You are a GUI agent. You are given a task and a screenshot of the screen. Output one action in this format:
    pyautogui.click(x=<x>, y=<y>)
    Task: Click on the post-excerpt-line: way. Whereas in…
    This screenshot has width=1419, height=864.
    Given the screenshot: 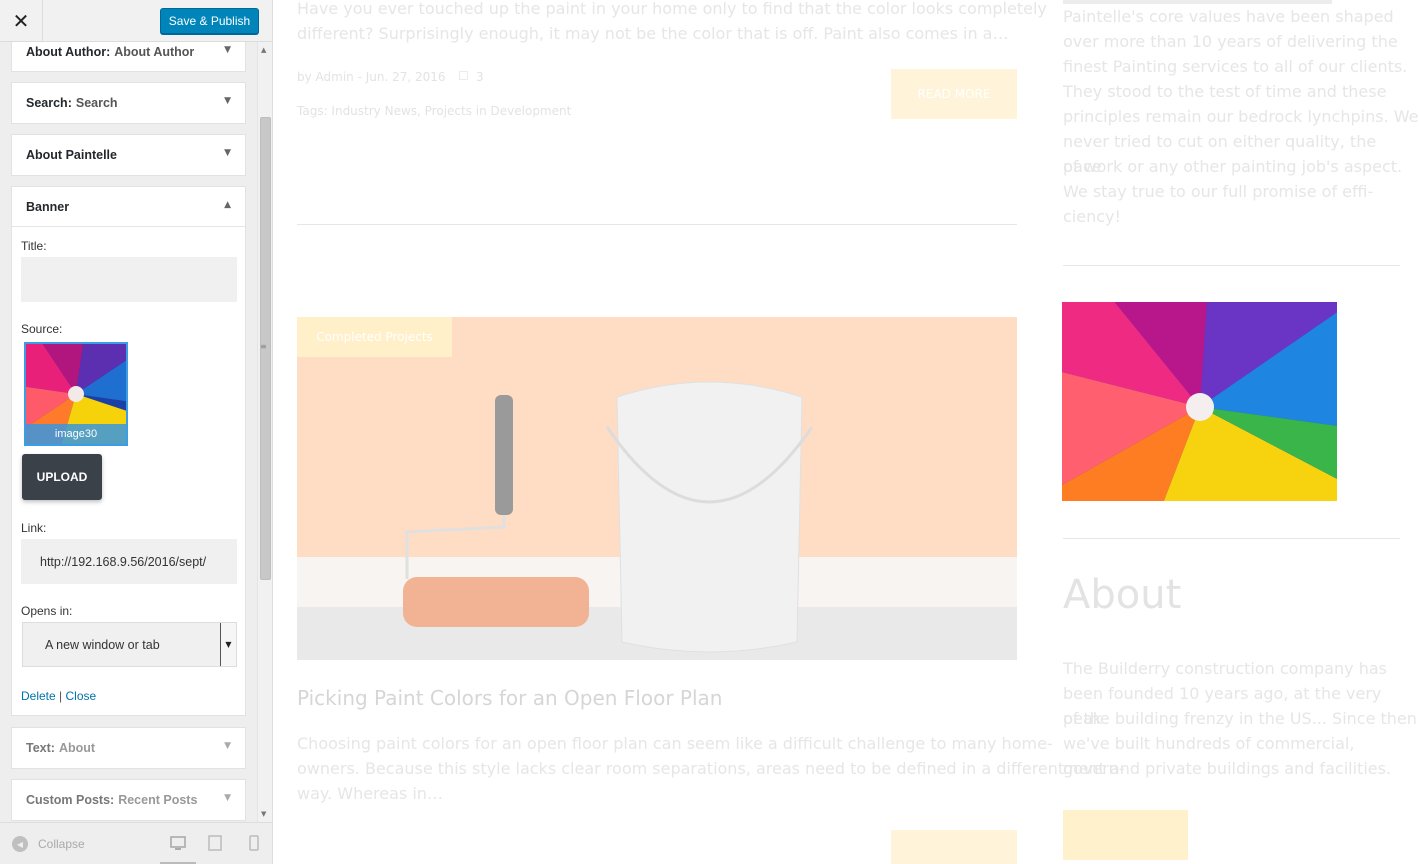 What is the action you would take?
    pyautogui.click(x=370, y=793)
    